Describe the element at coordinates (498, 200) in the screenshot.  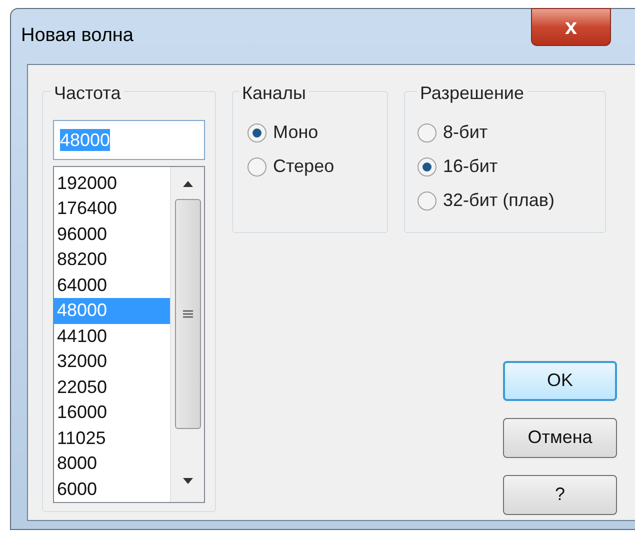
I see `radio-label: 32-бит (плав)` at that location.